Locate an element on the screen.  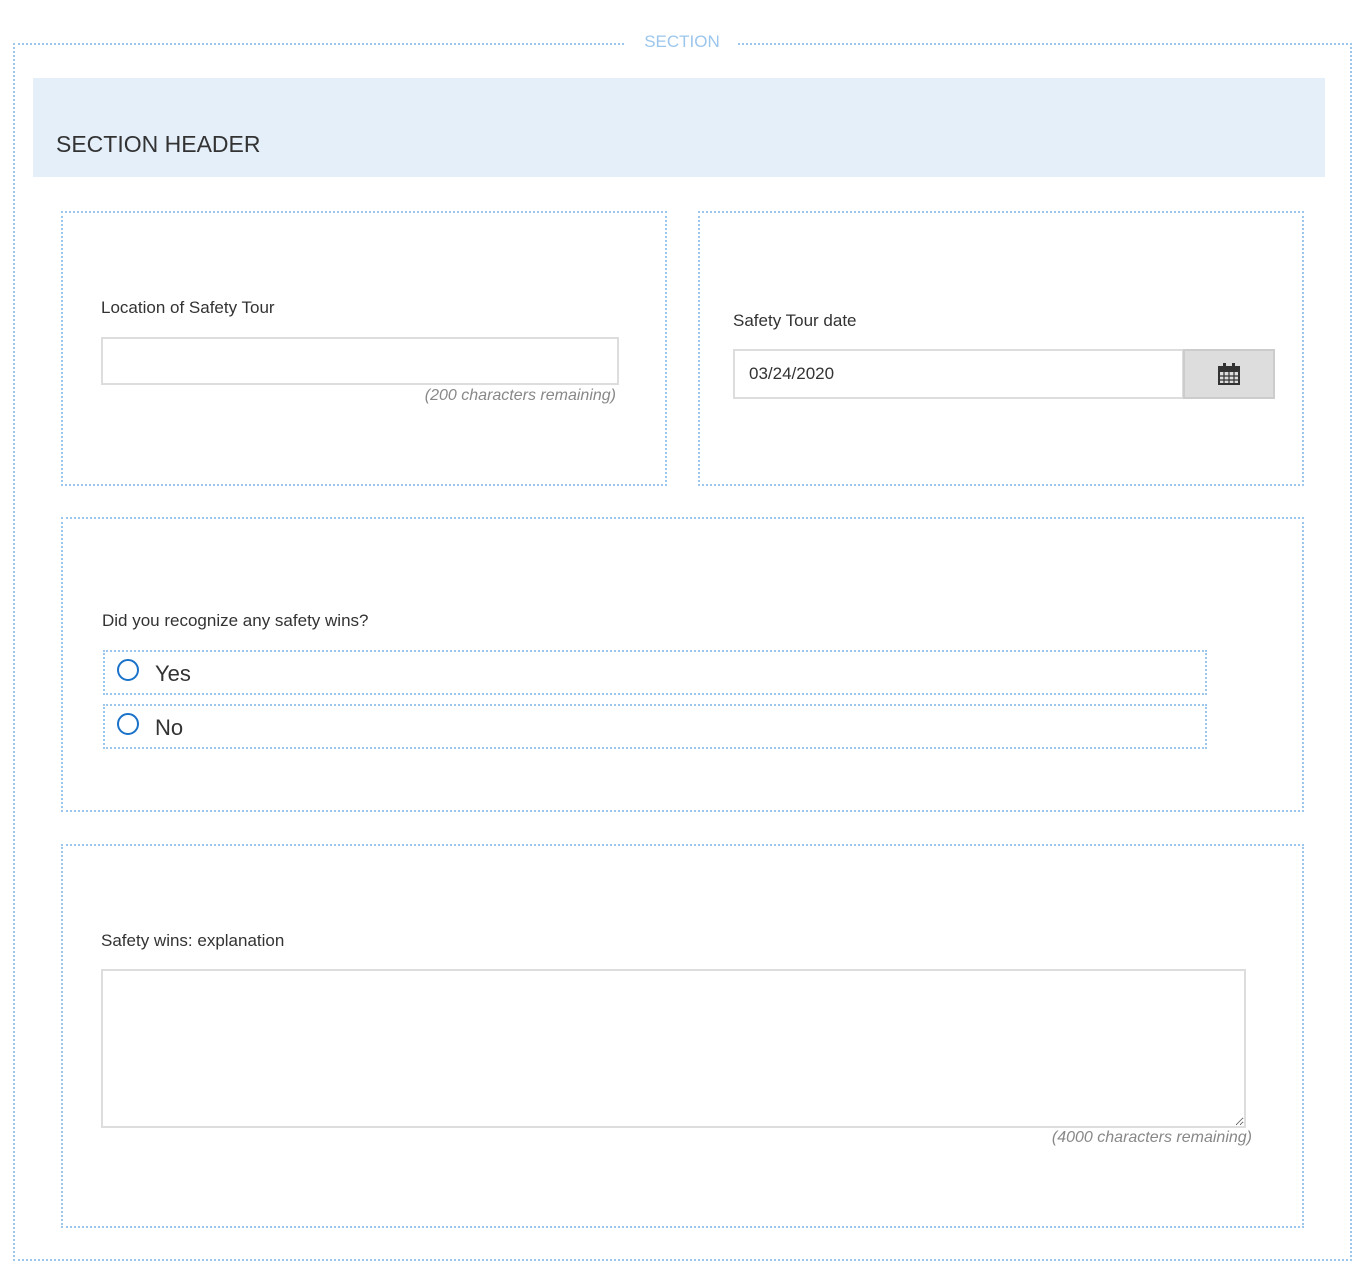
date-label: Safety Tour date is located at coordinates (795, 320).